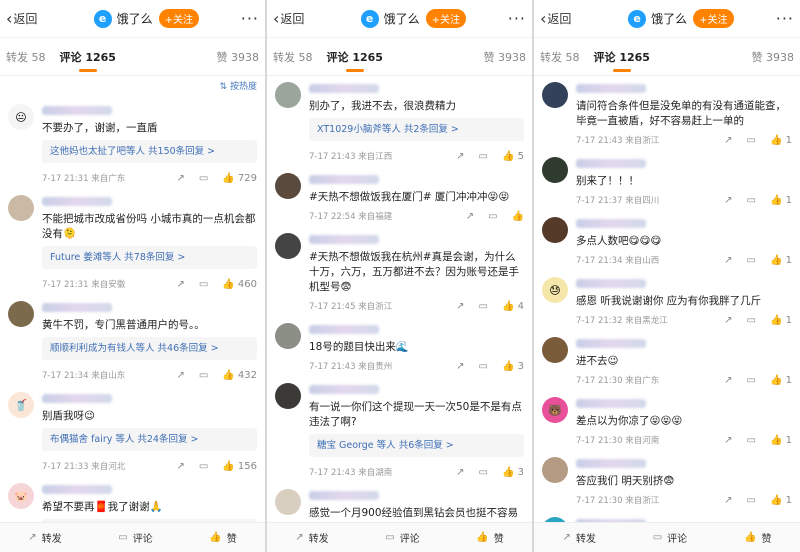 The width and height of the screenshot is (800, 552). Describe the element at coordinates (555, 410) in the screenshot. I see `avatar: 🐻` at that location.